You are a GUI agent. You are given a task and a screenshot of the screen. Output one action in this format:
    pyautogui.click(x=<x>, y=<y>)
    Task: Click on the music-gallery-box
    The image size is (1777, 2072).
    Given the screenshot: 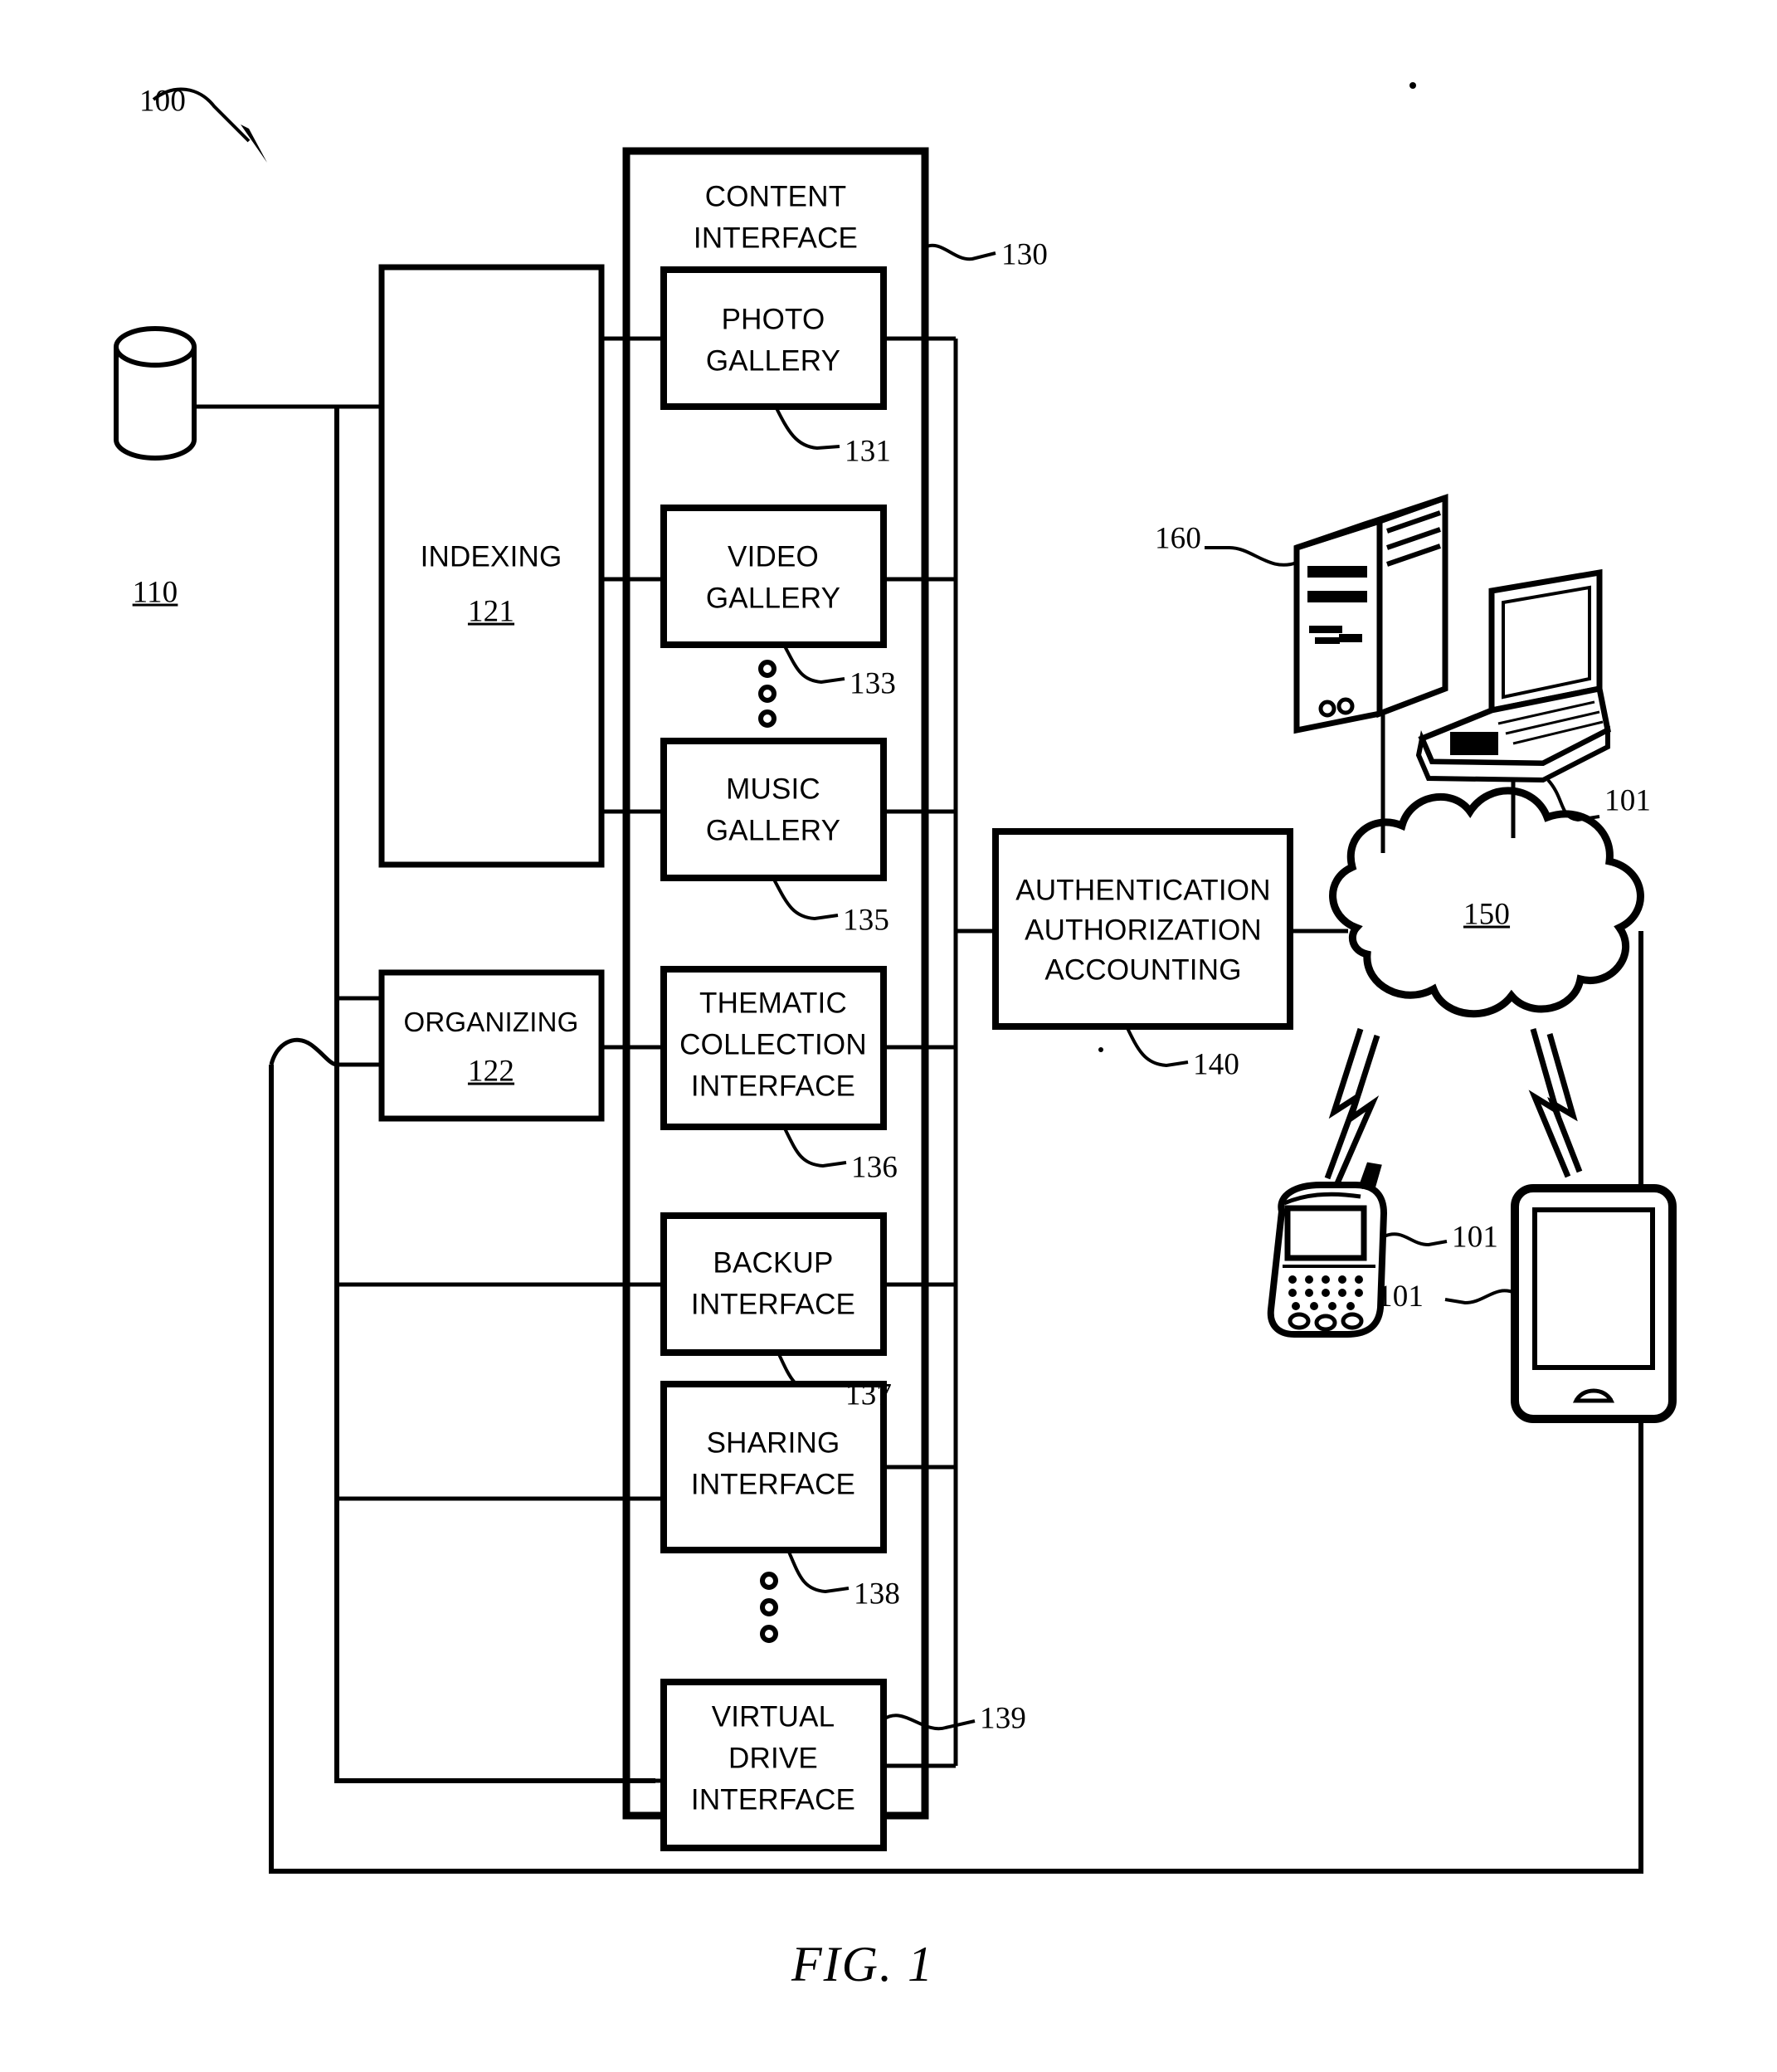 What is the action you would take?
    pyautogui.click(x=773, y=809)
    